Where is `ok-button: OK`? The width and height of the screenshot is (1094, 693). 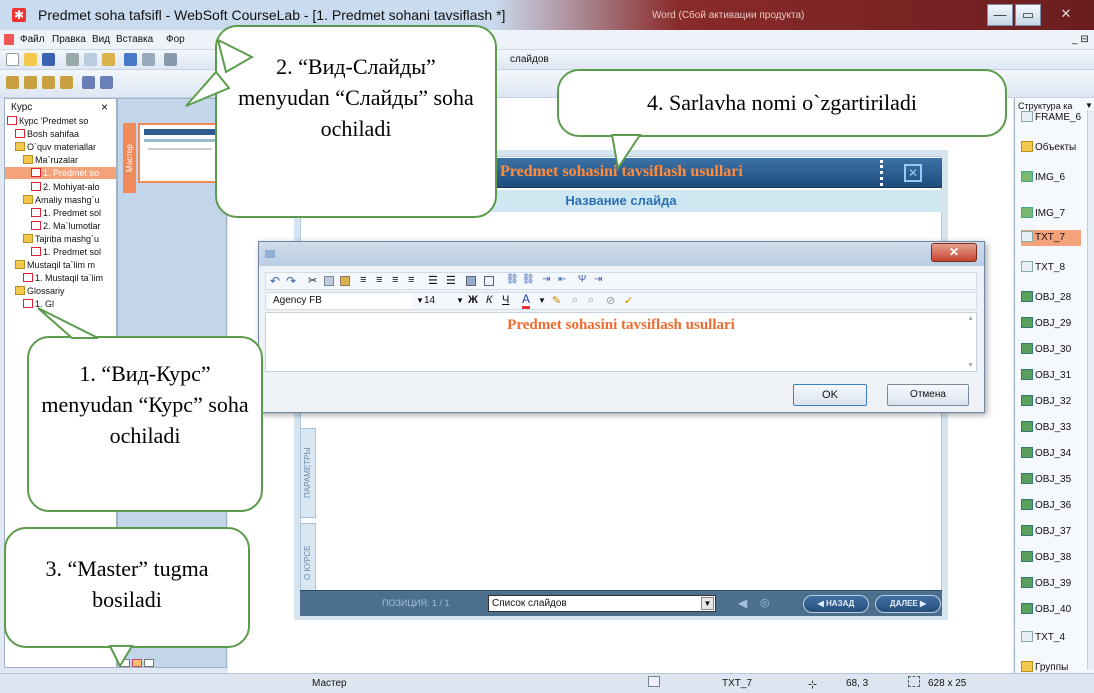 ok-button: OK is located at coordinates (830, 395).